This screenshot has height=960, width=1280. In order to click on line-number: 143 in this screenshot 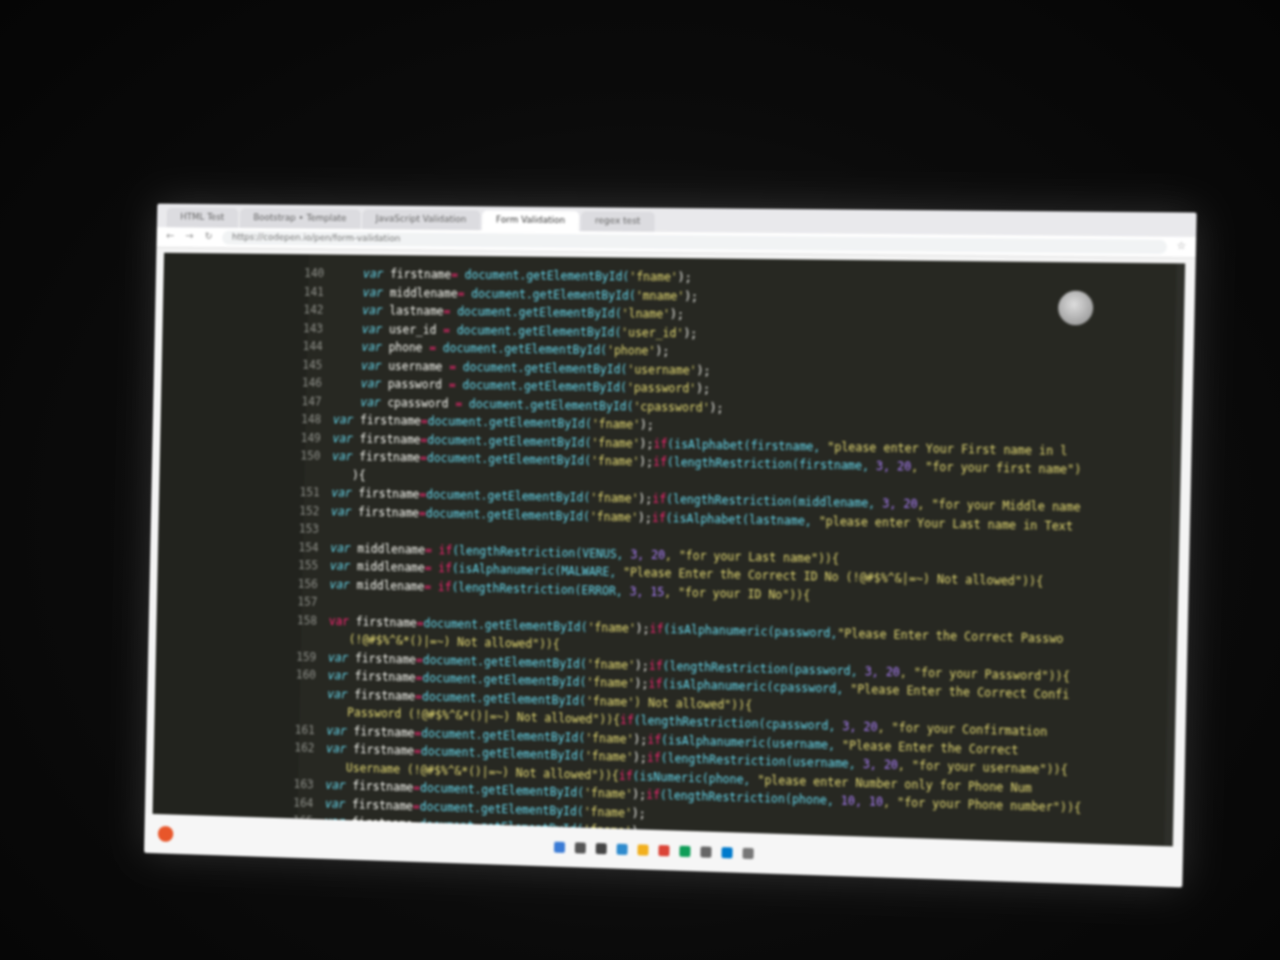, I will do `click(313, 327)`.